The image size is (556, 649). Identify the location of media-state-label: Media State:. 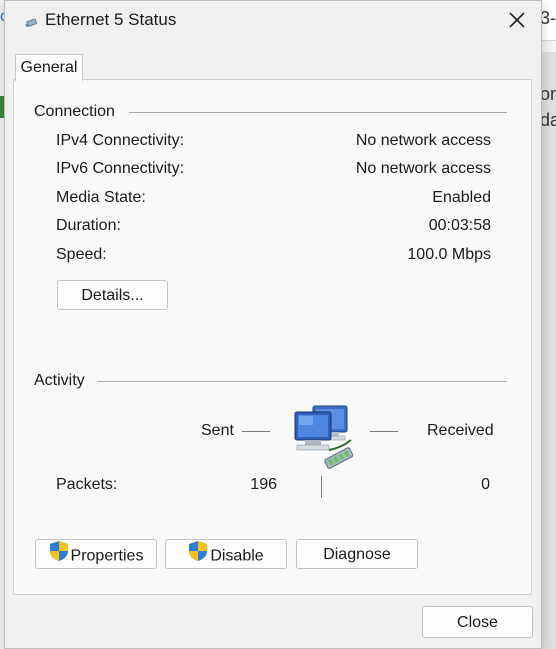
(101, 197).